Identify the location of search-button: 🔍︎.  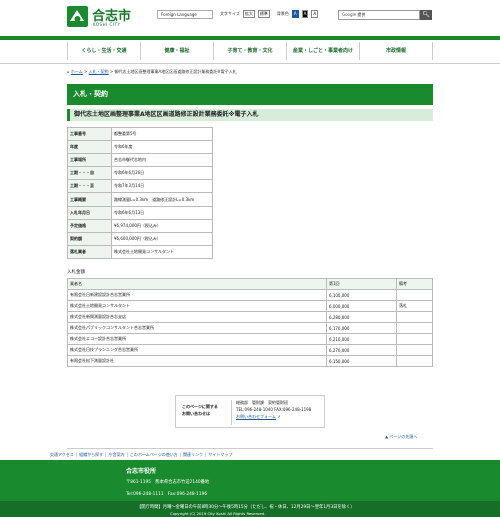
(426, 15).